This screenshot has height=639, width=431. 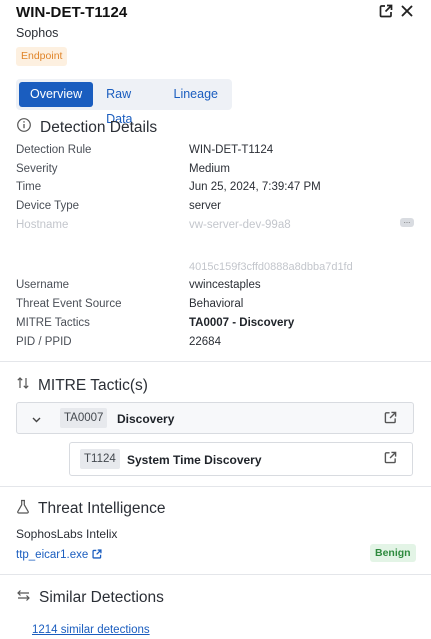 What do you see at coordinates (52, 555) in the screenshot?
I see `intel-file-name: ttp_eicar1.exe` at bounding box center [52, 555].